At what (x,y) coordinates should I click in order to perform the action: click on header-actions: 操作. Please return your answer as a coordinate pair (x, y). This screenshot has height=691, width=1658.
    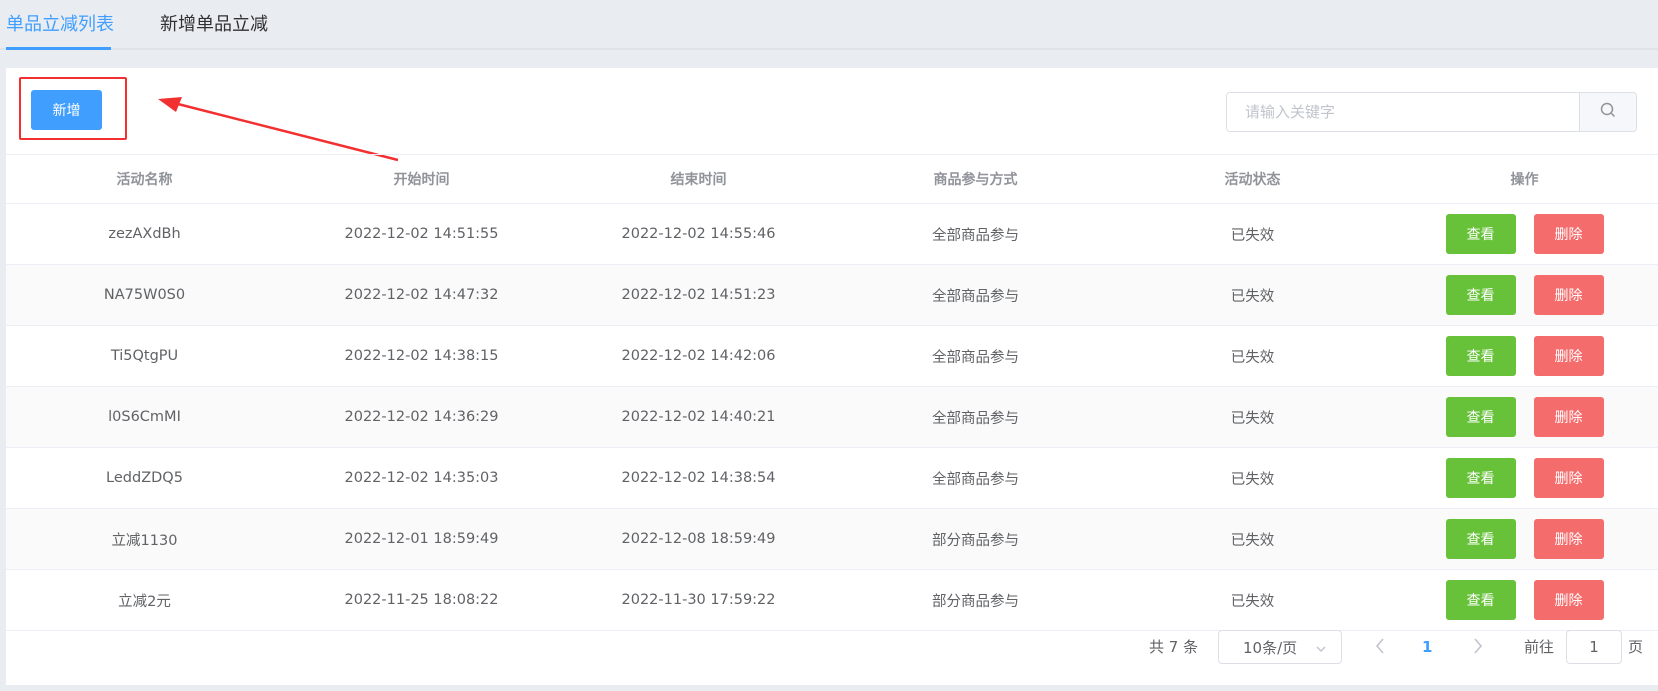
    Looking at the image, I should click on (1524, 180).